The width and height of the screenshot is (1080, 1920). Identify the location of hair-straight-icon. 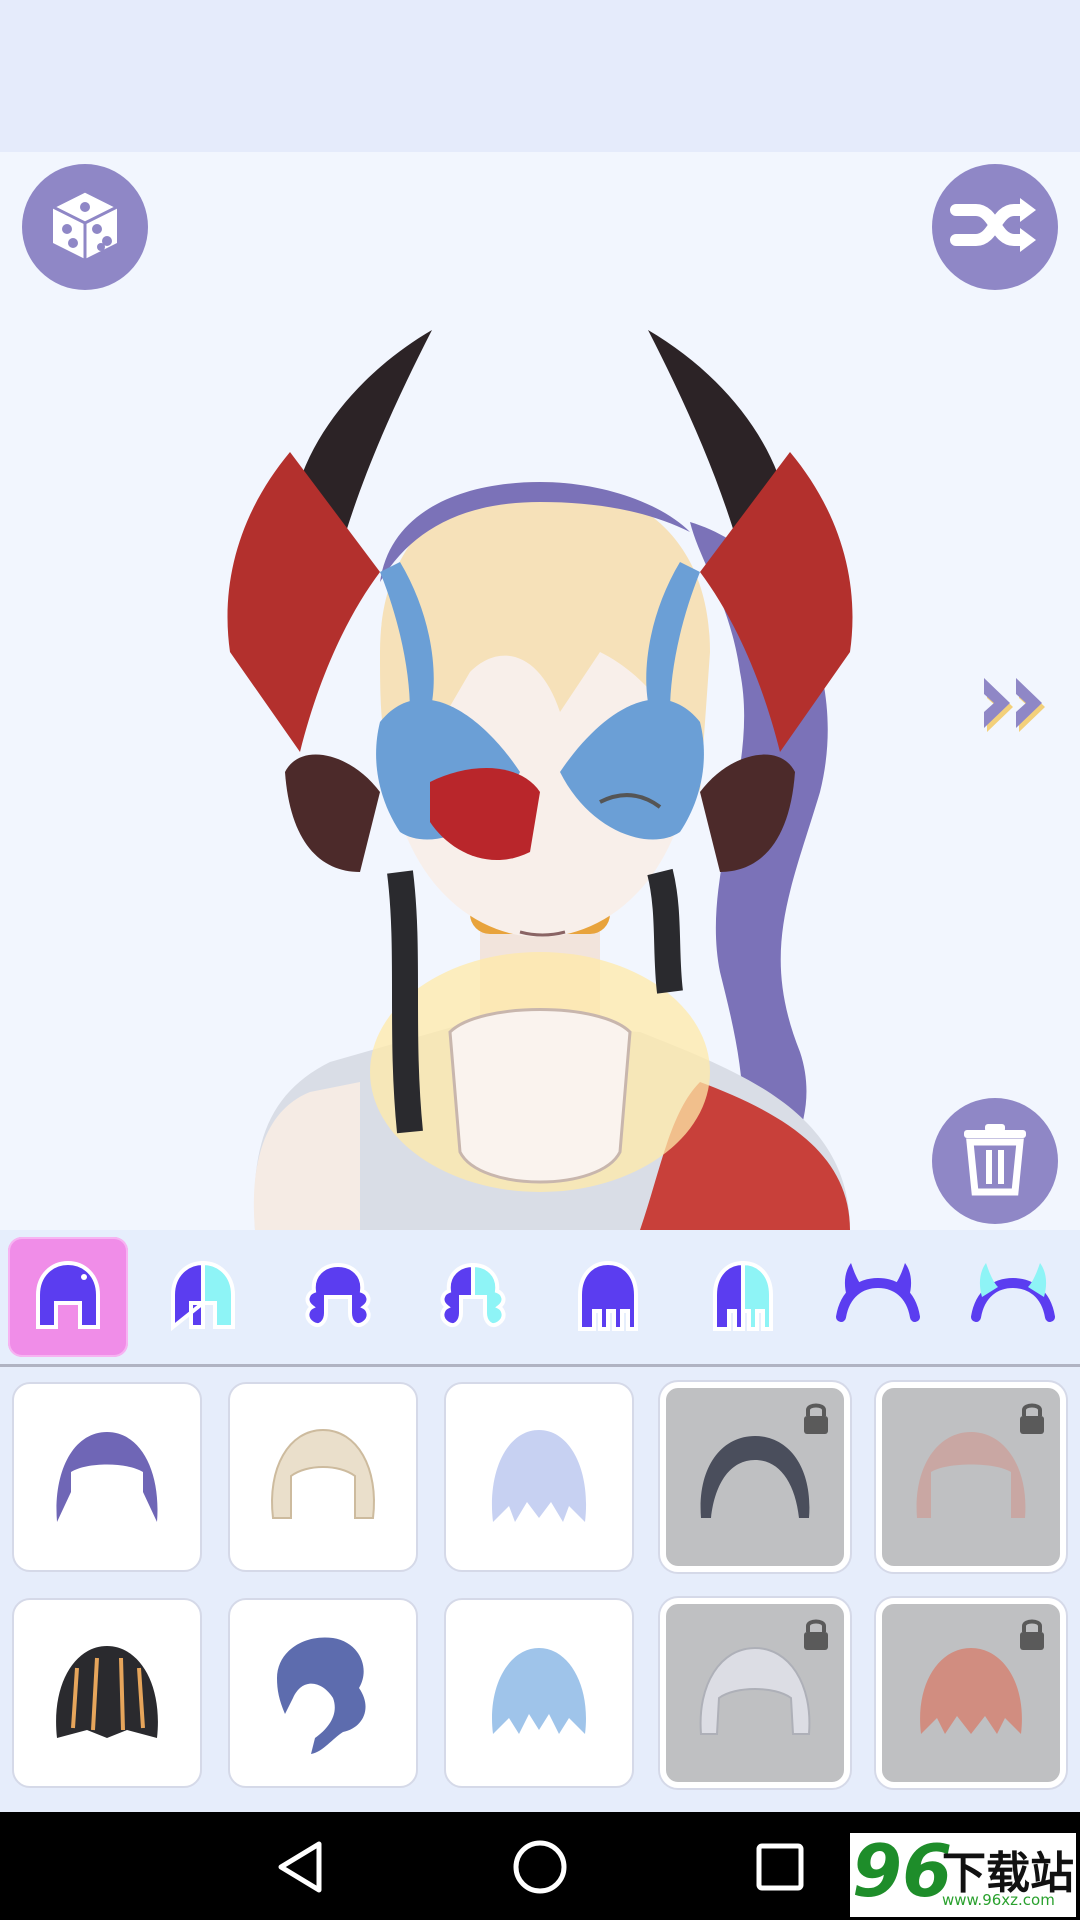
(608, 1295).